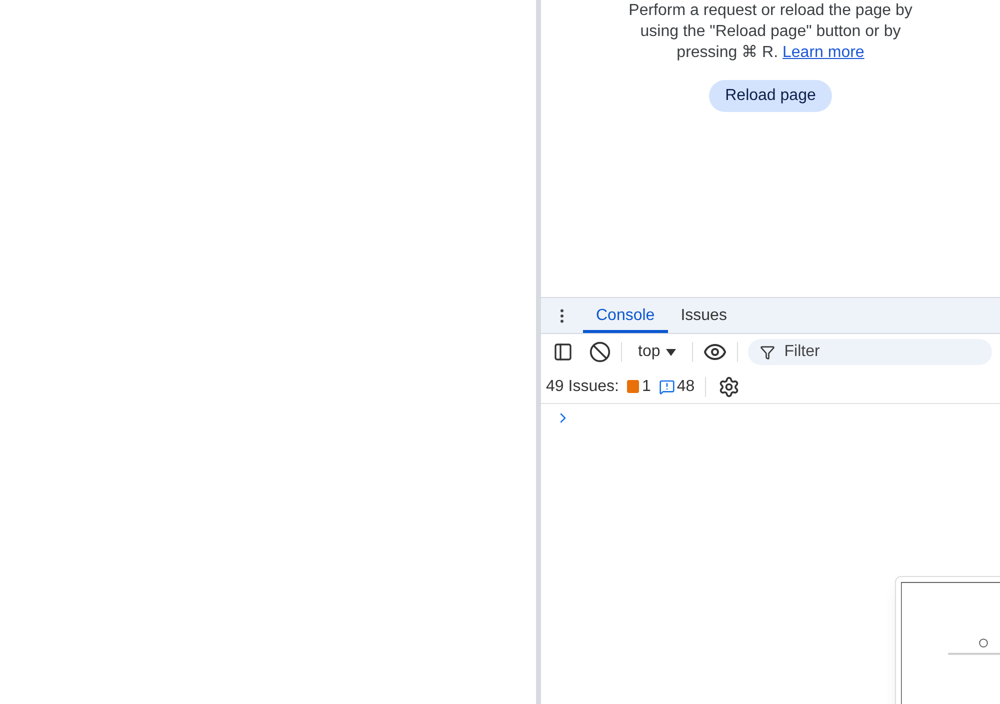 This screenshot has height=704, width=1000. I want to click on error-count: 1, so click(646, 386).